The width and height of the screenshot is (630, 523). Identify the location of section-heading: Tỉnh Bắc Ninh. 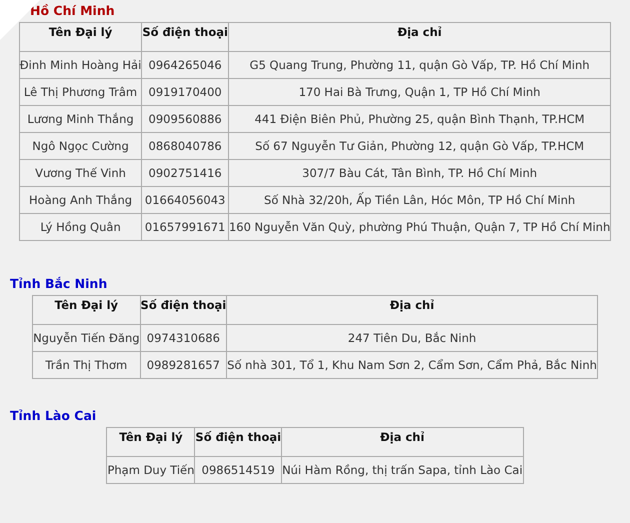
(59, 284).